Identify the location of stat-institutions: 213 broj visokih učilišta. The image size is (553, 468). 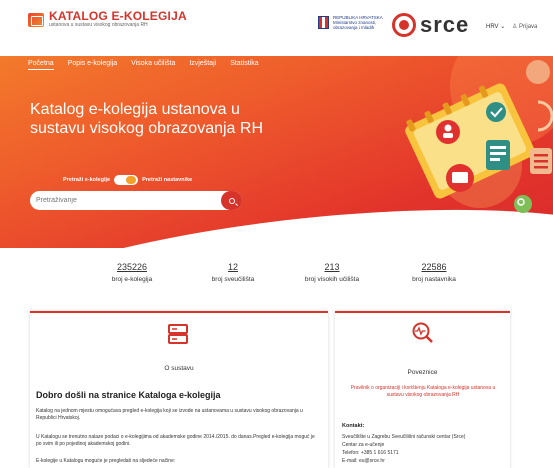
(332, 272).